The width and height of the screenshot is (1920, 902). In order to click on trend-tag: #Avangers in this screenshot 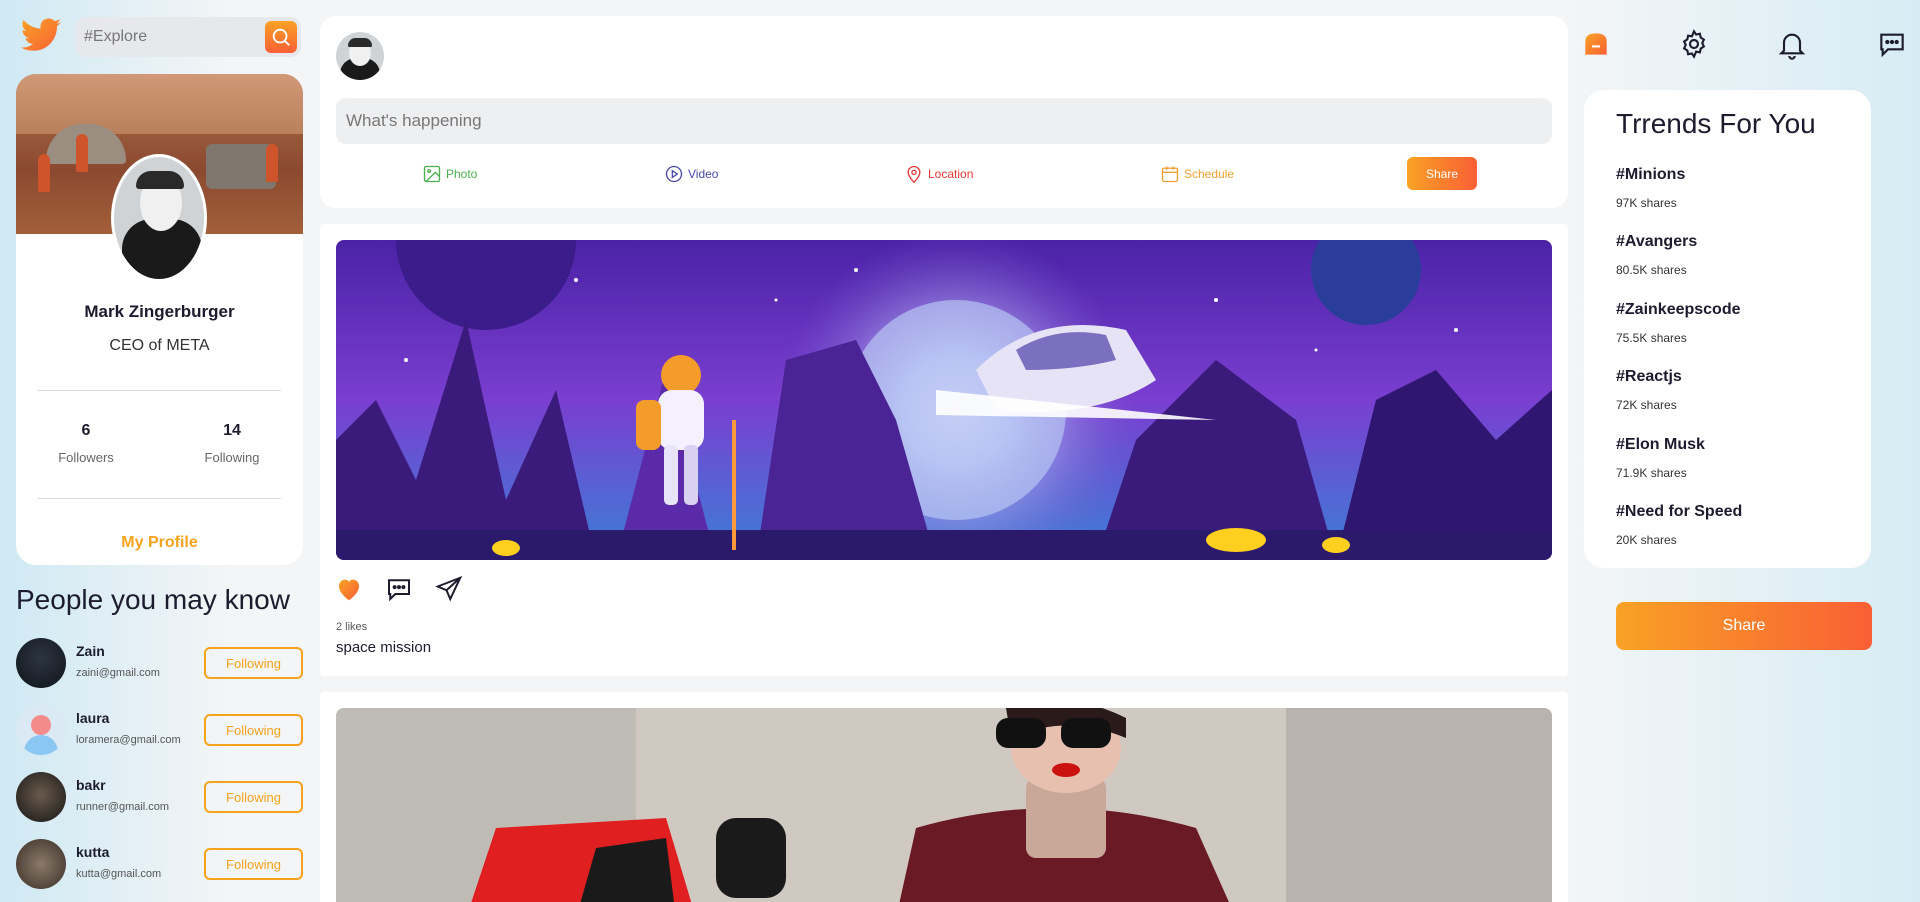, I will do `click(1657, 241)`.